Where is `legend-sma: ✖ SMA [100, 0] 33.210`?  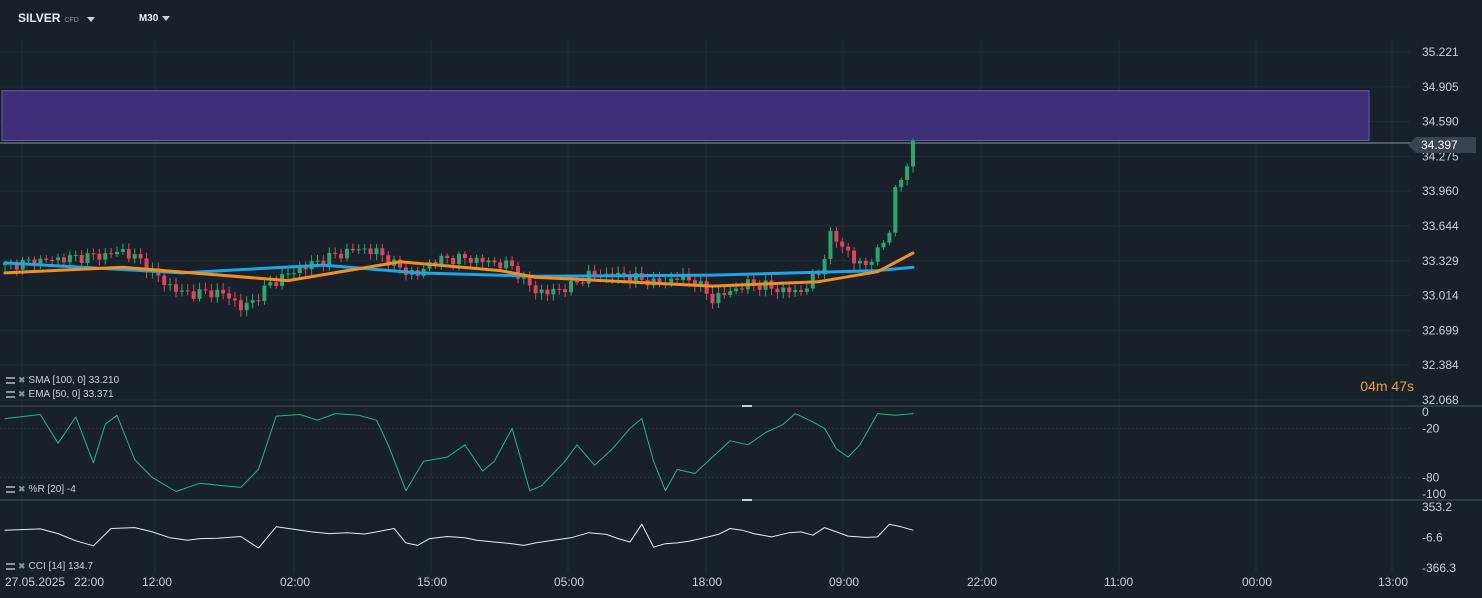 legend-sma: ✖ SMA [100, 0] 33.210 is located at coordinates (62, 380).